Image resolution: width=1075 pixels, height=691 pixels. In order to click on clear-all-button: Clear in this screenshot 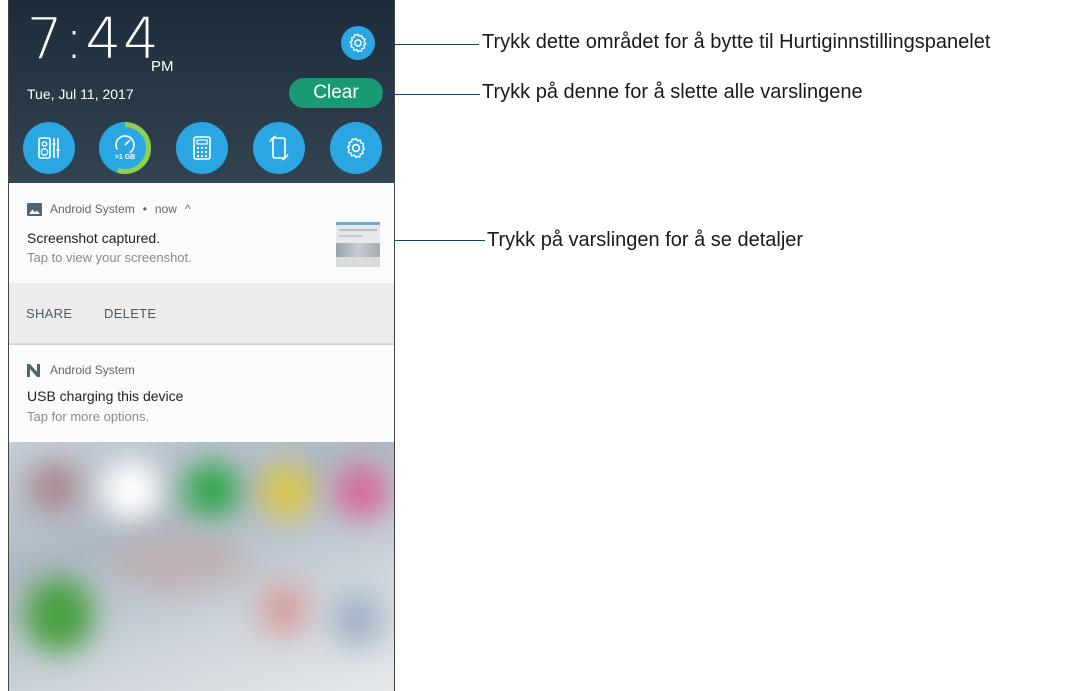, I will do `click(336, 93)`.